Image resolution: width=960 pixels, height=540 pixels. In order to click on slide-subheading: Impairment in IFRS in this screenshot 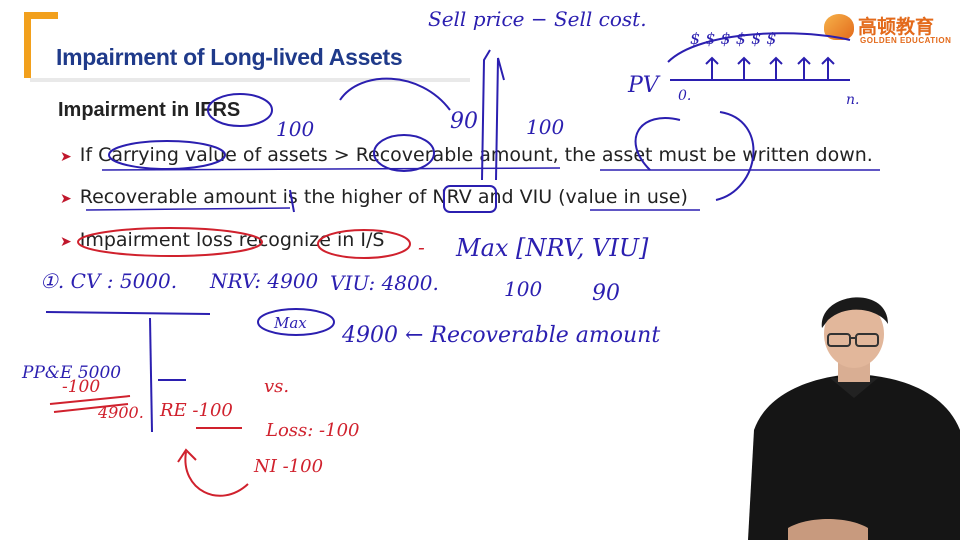, I will do `click(149, 110)`.